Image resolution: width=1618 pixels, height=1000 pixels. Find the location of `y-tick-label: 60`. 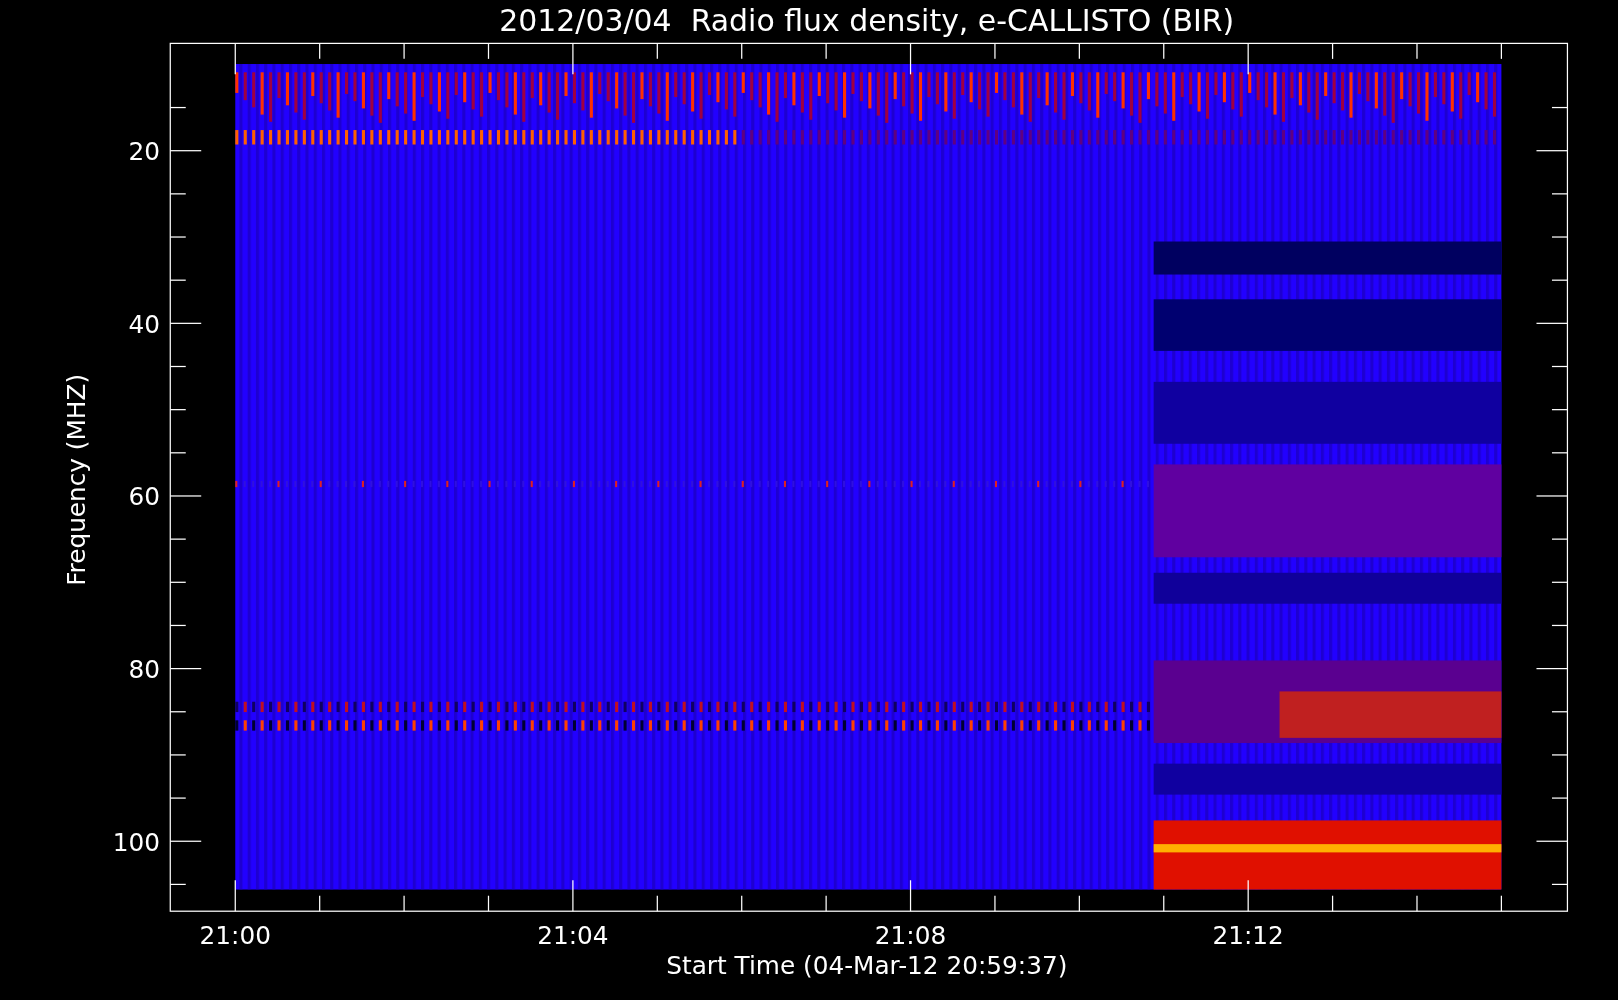

y-tick-label: 60 is located at coordinates (144, 497).